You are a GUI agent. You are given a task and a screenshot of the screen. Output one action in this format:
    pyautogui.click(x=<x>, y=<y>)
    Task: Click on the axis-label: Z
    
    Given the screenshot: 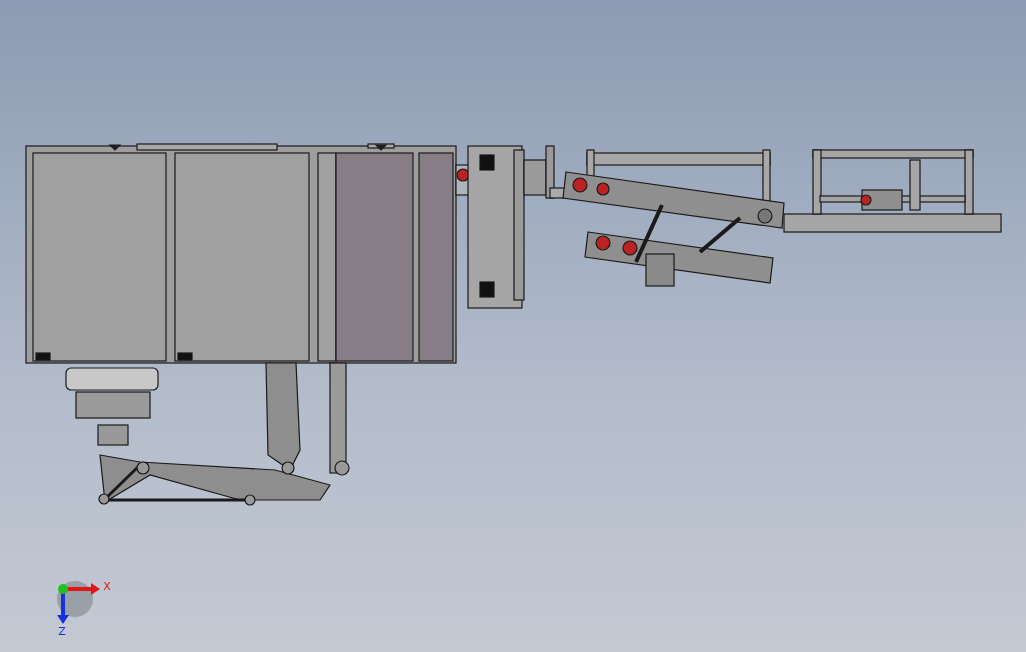 What is the action you would take?
    pyautogui.click(x=62, y=631)
    